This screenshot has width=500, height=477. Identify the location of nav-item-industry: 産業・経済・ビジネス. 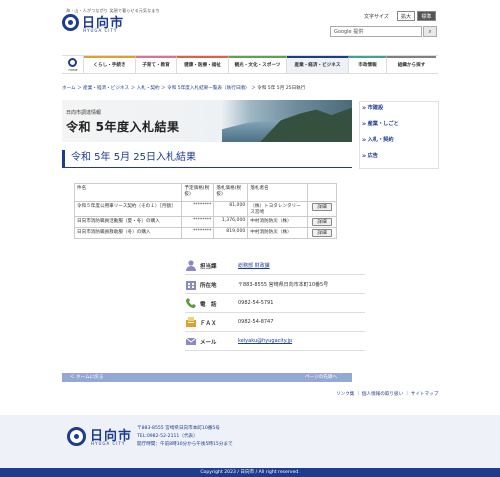
(318, 64).